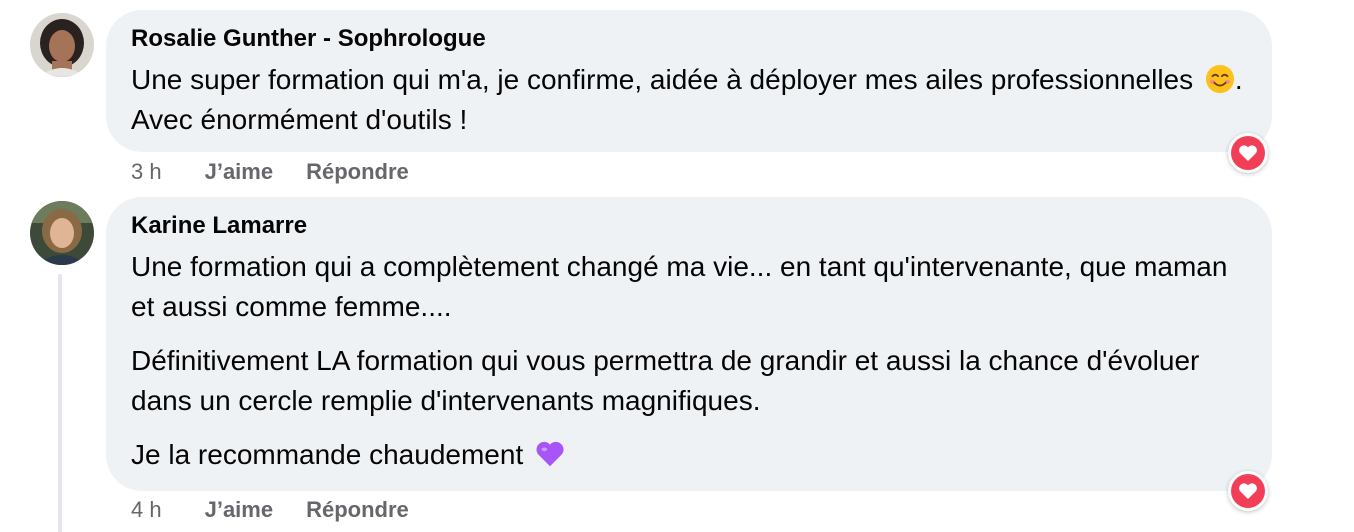  I want to click on comment-timestamp: 4 h, so click(146, 510).